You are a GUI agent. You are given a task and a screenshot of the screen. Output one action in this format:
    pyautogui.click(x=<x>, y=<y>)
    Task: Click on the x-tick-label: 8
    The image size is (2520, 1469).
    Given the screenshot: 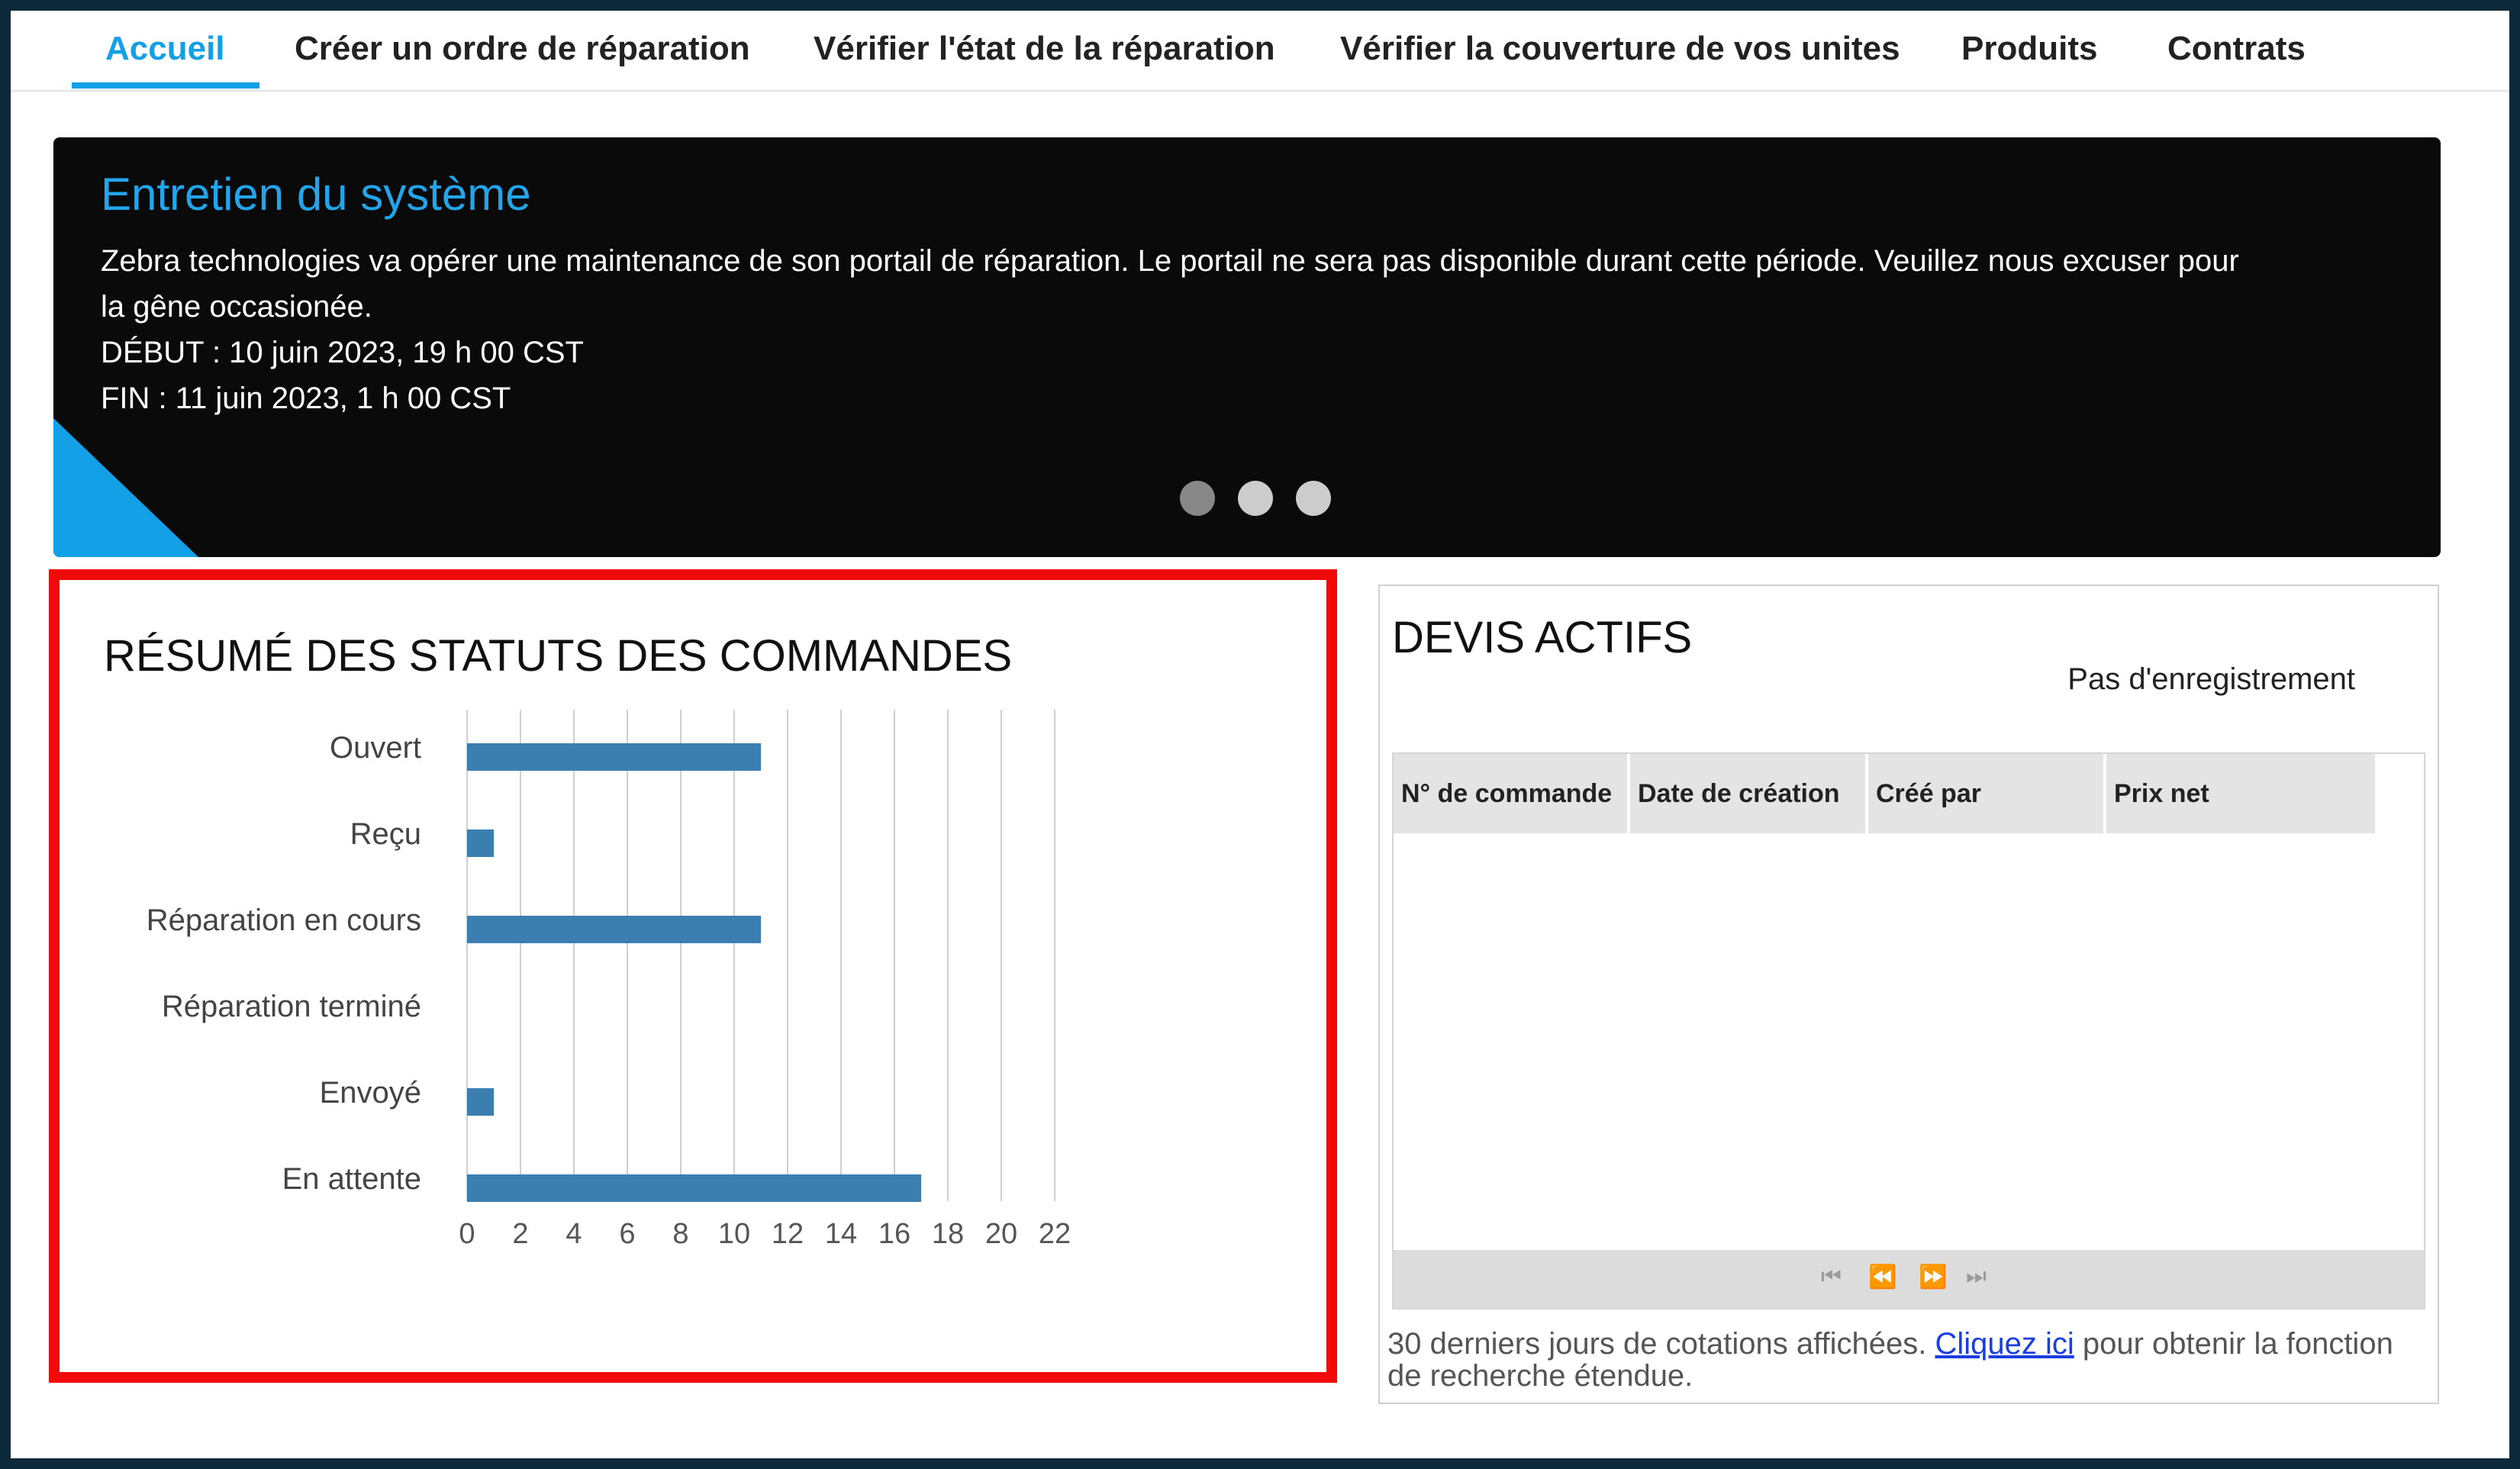 What is the action you would take?
    pyautogui.click(x=680, y=1234)
    